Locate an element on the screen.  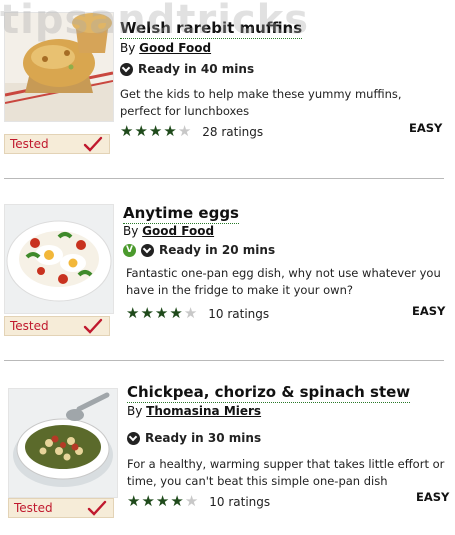
ready-time-label: Ready in 40 mins is located at coordinates (196, 69).